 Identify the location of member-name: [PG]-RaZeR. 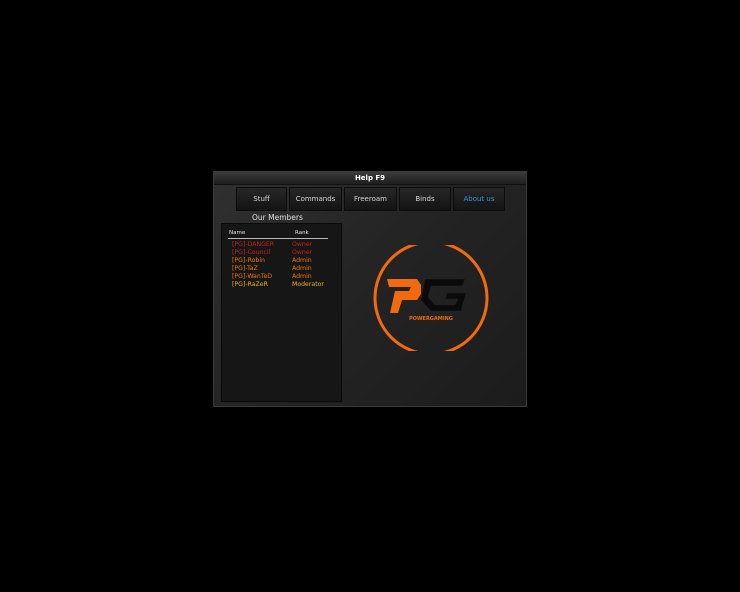
(250, 285).